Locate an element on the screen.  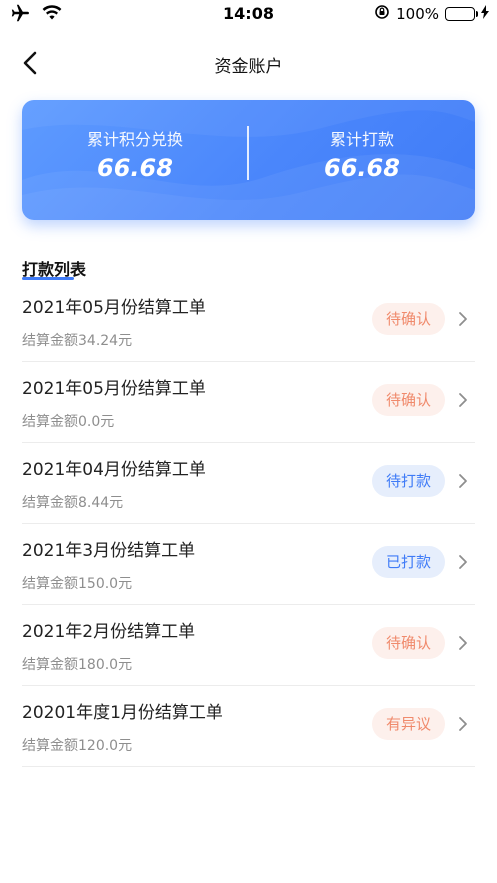
list-item: 2021年3月份结算工单 结算金额150.0元 已打款 is located at coordinates (248, 564).